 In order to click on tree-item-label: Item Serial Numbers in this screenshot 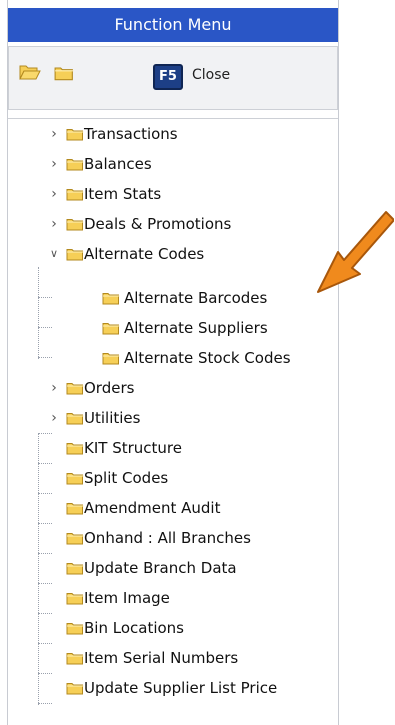, I will do `click(161, 658)`.